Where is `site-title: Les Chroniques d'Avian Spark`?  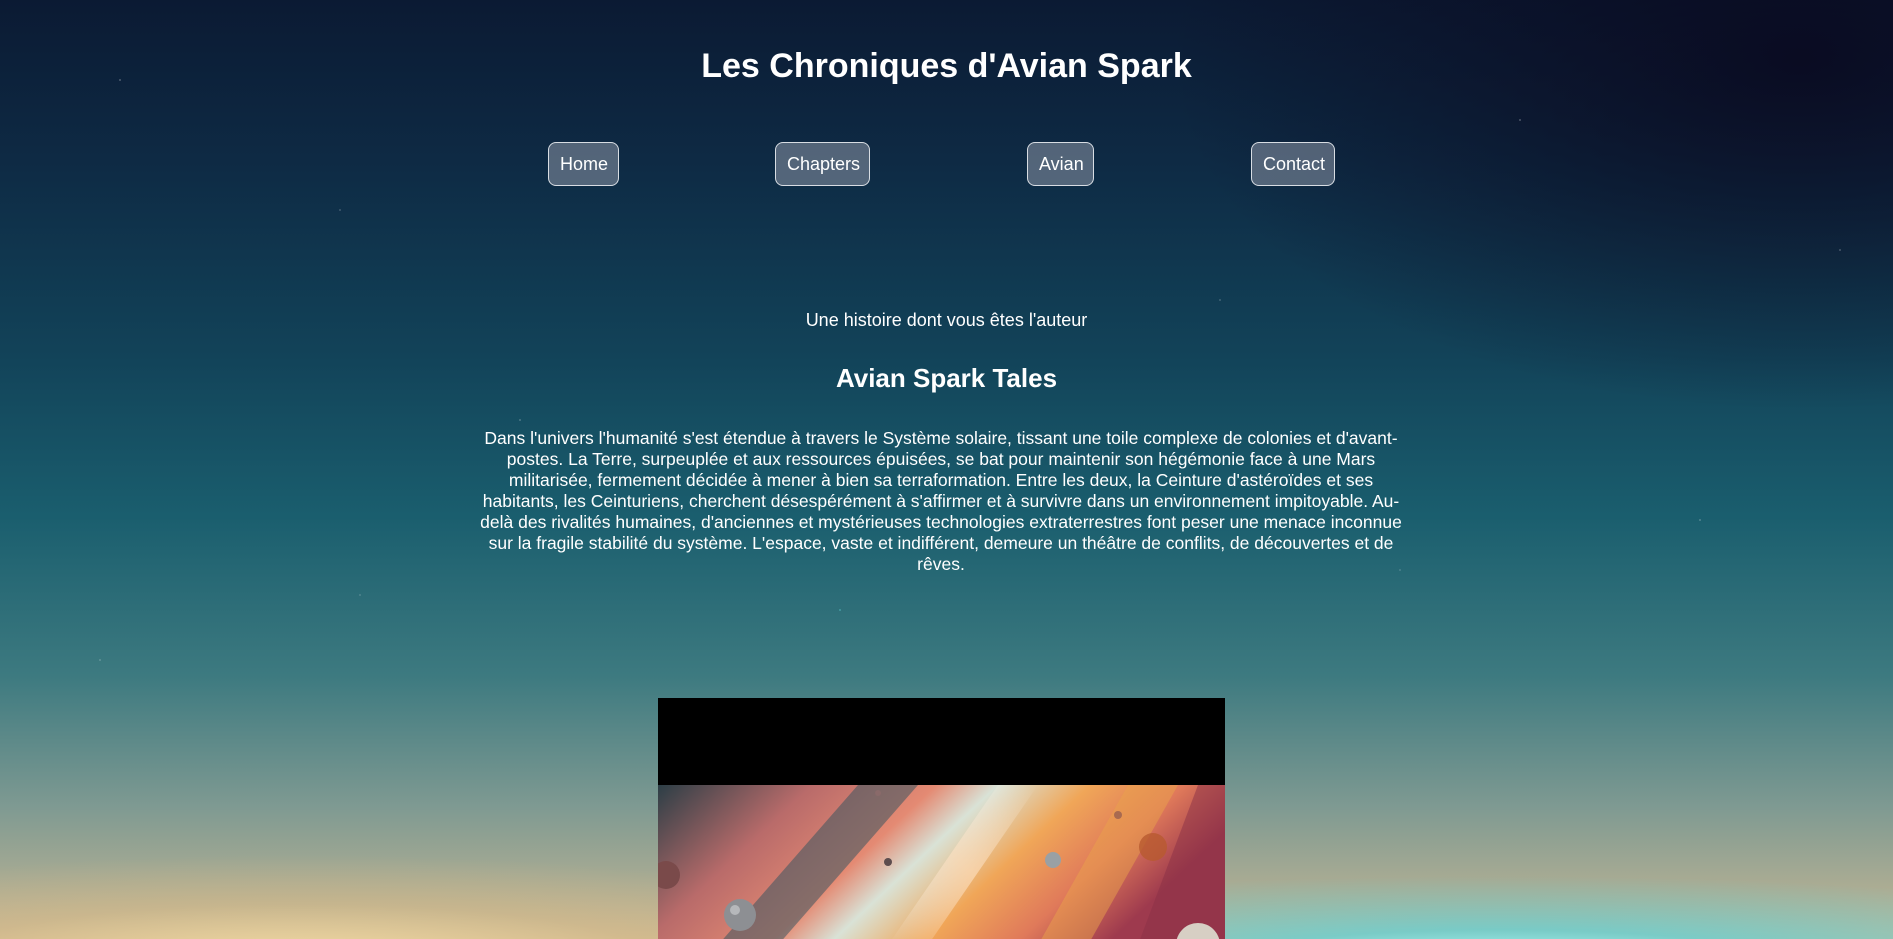 site-title: Les Chroniques d'Avian Spark is located at coordinates (946, 66).